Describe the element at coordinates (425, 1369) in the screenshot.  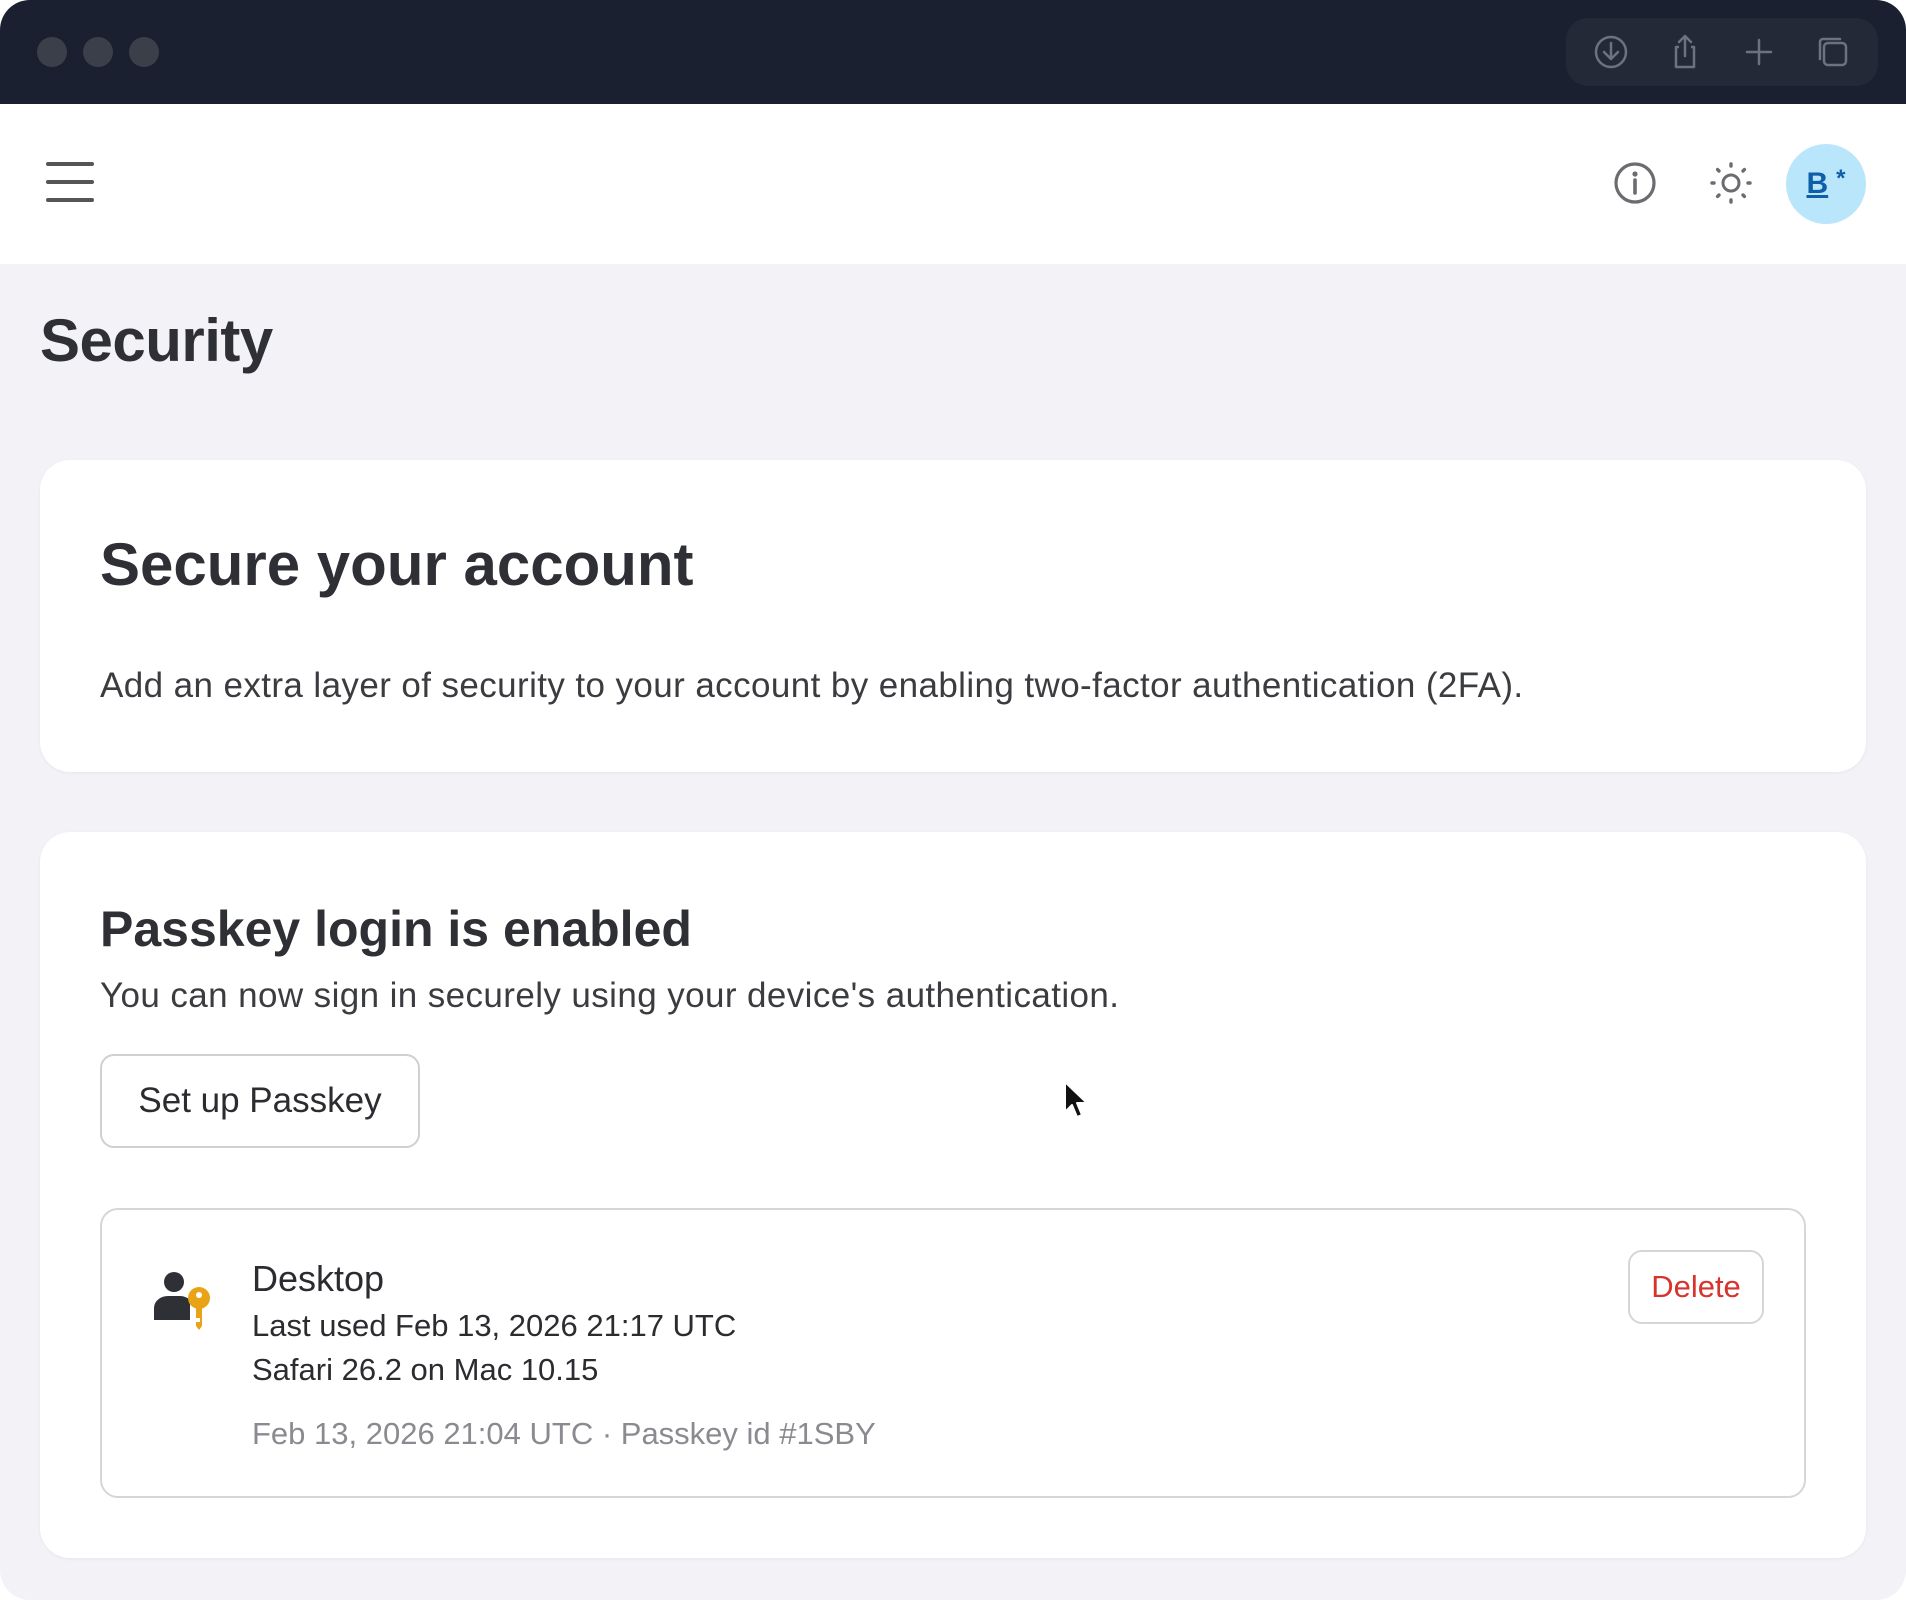
I see `passkey-device: Safari 26.2 on Mac 10.15` at that location.